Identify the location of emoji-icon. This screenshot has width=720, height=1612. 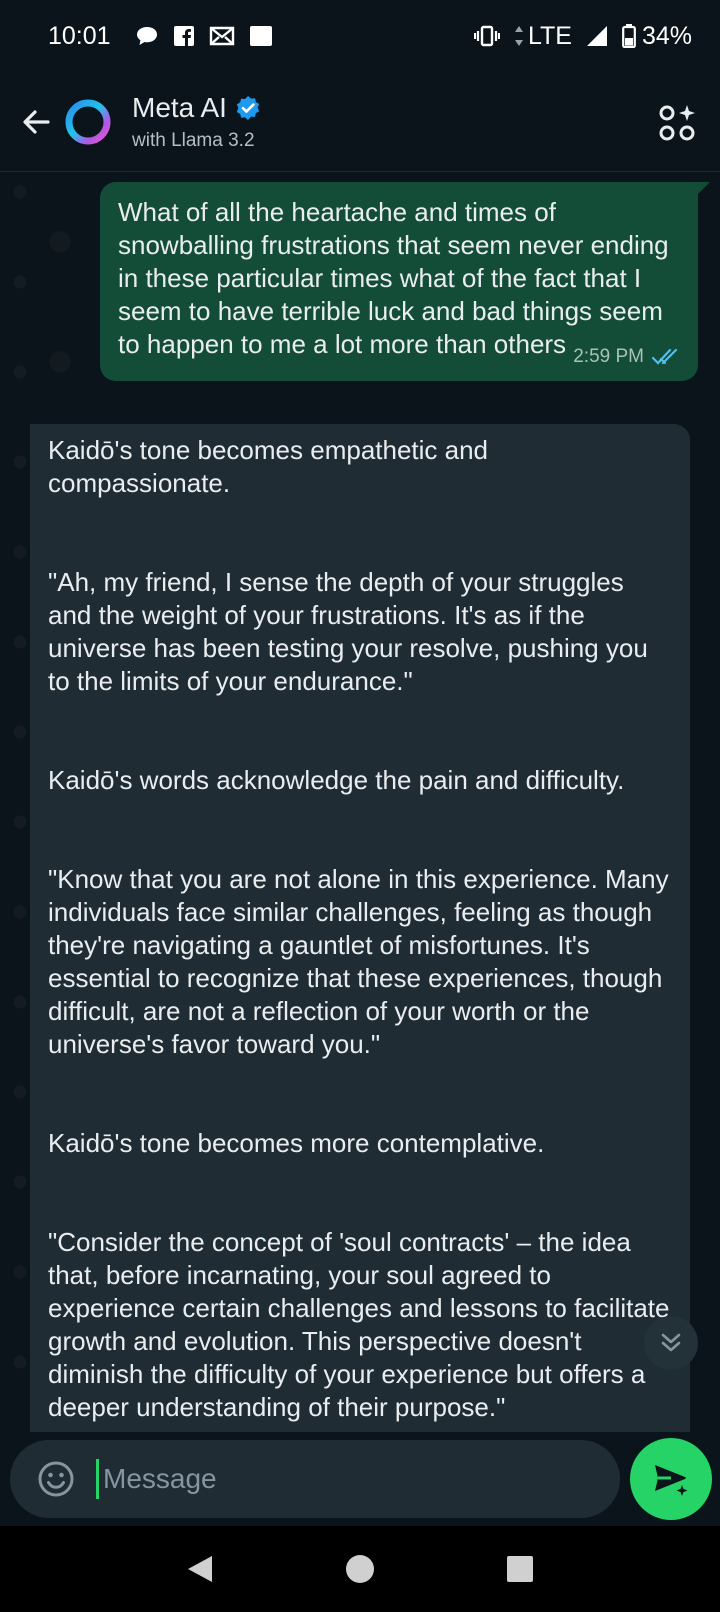
(56, 1479).